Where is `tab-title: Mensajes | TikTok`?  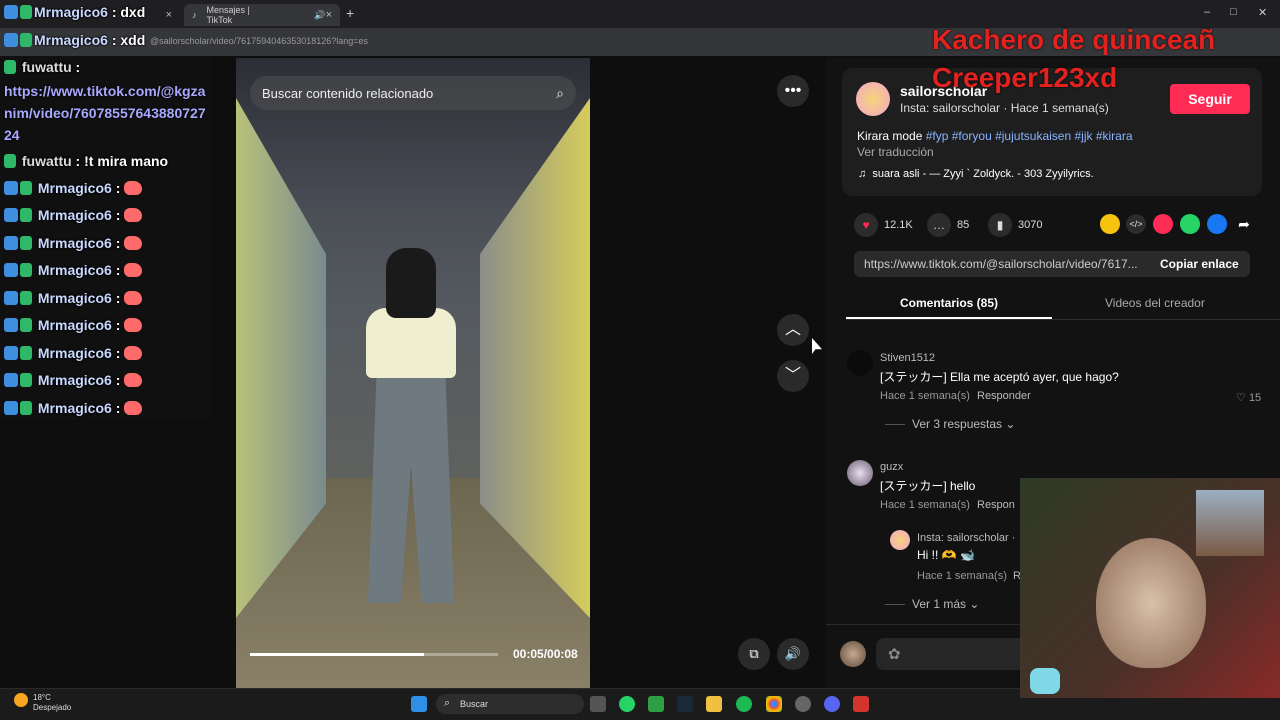 tab-title: Mensajes | TikTok is located at coordinates (228, 15).